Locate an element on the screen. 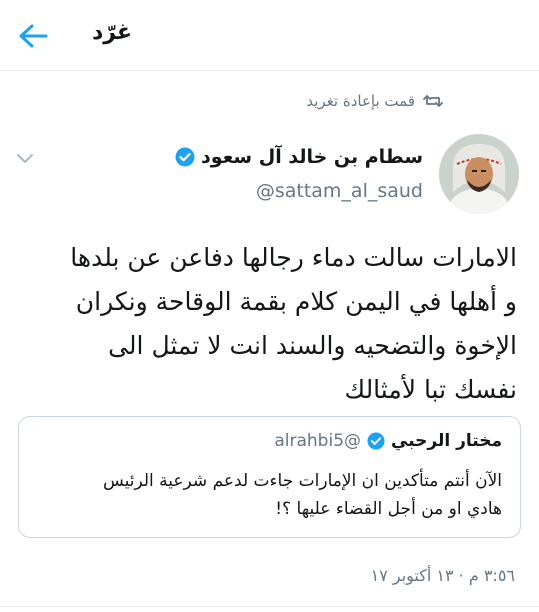 This screenshot has height=612, width=539. author-handle: @sattam_al_saud is located at coordinates (339, 191).